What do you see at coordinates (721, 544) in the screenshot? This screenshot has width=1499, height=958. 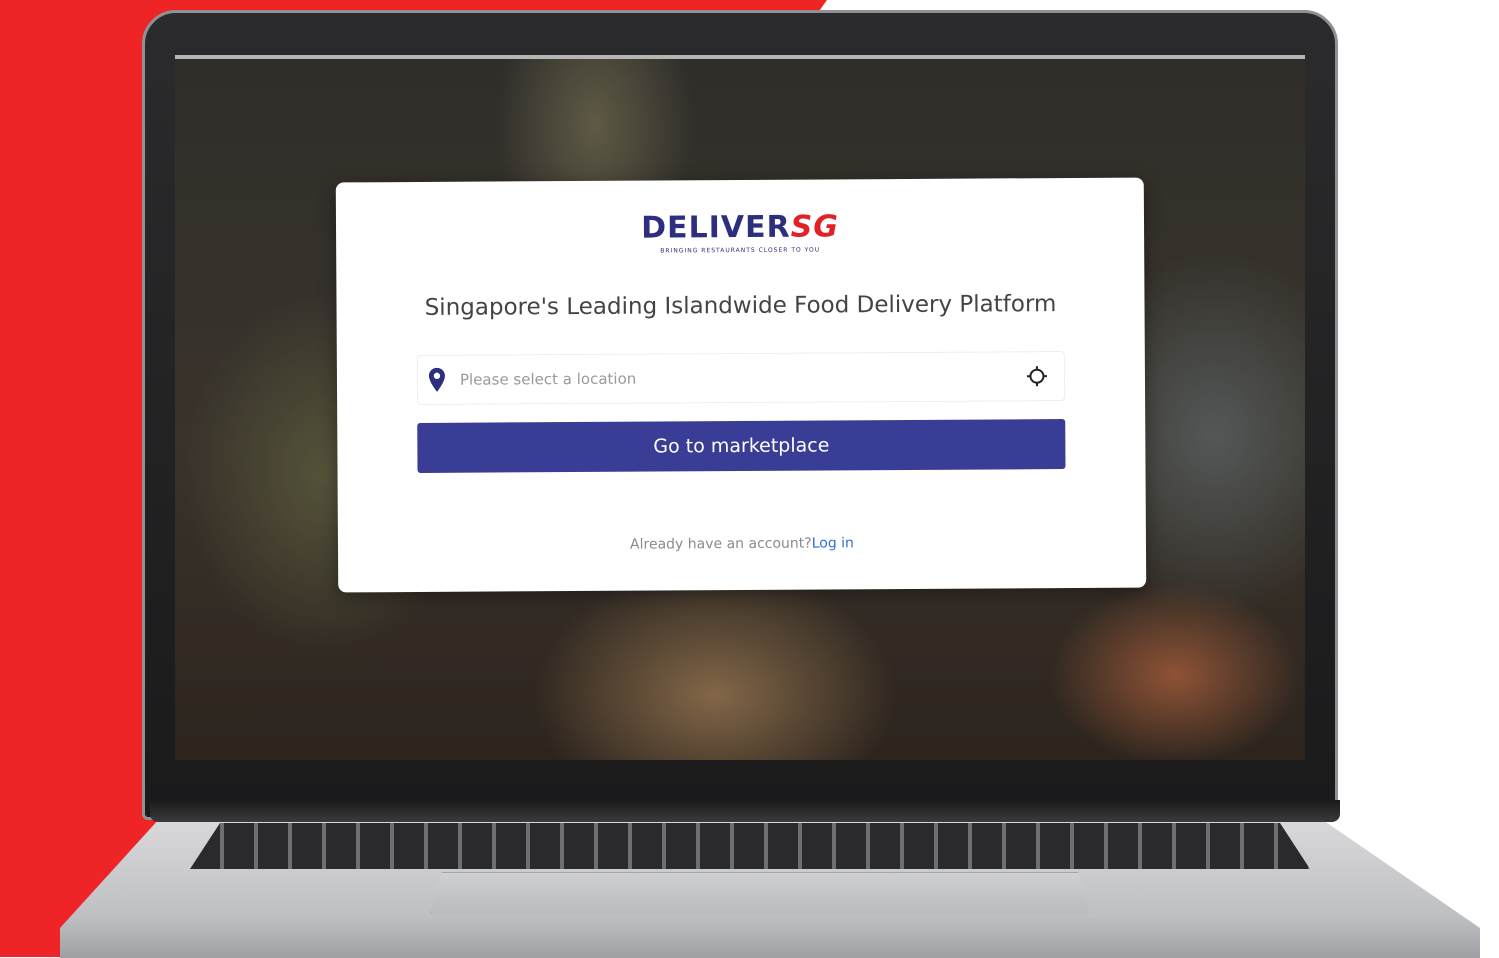 I see `login-prompt-text: Already have an account?` at bounding box center [721, 544].